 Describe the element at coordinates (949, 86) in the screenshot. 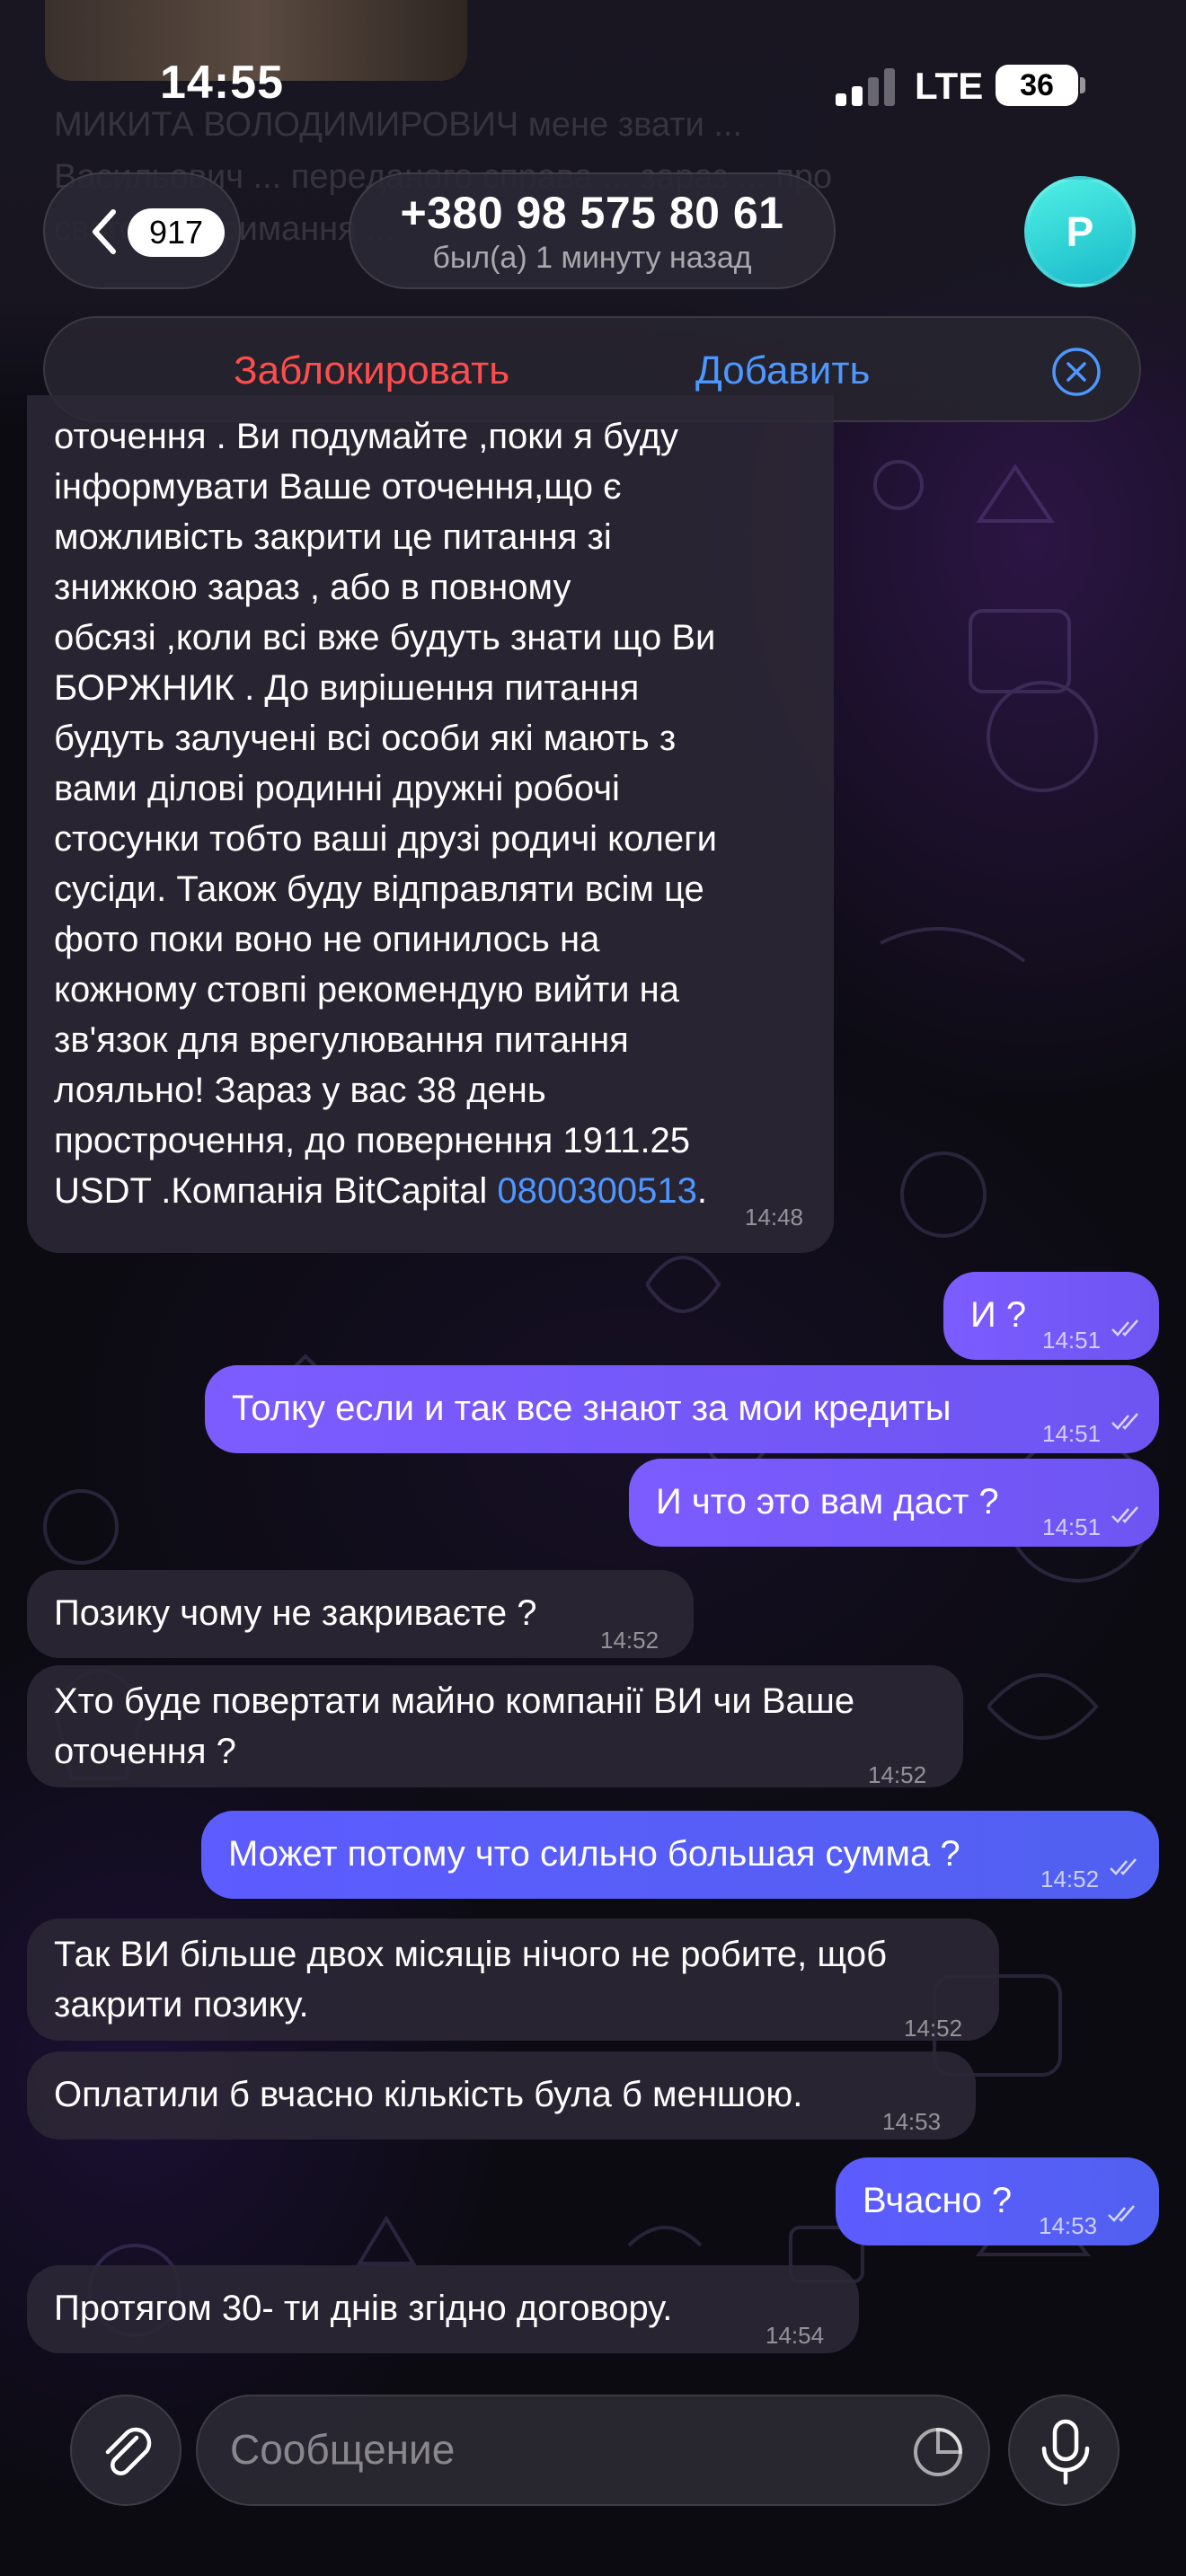

I see `network-type: LTE` at that location.